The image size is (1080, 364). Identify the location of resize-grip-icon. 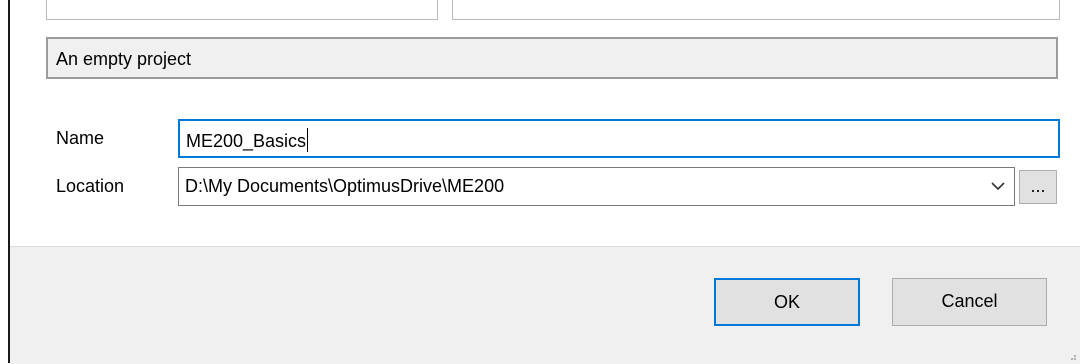
(1072, 356).